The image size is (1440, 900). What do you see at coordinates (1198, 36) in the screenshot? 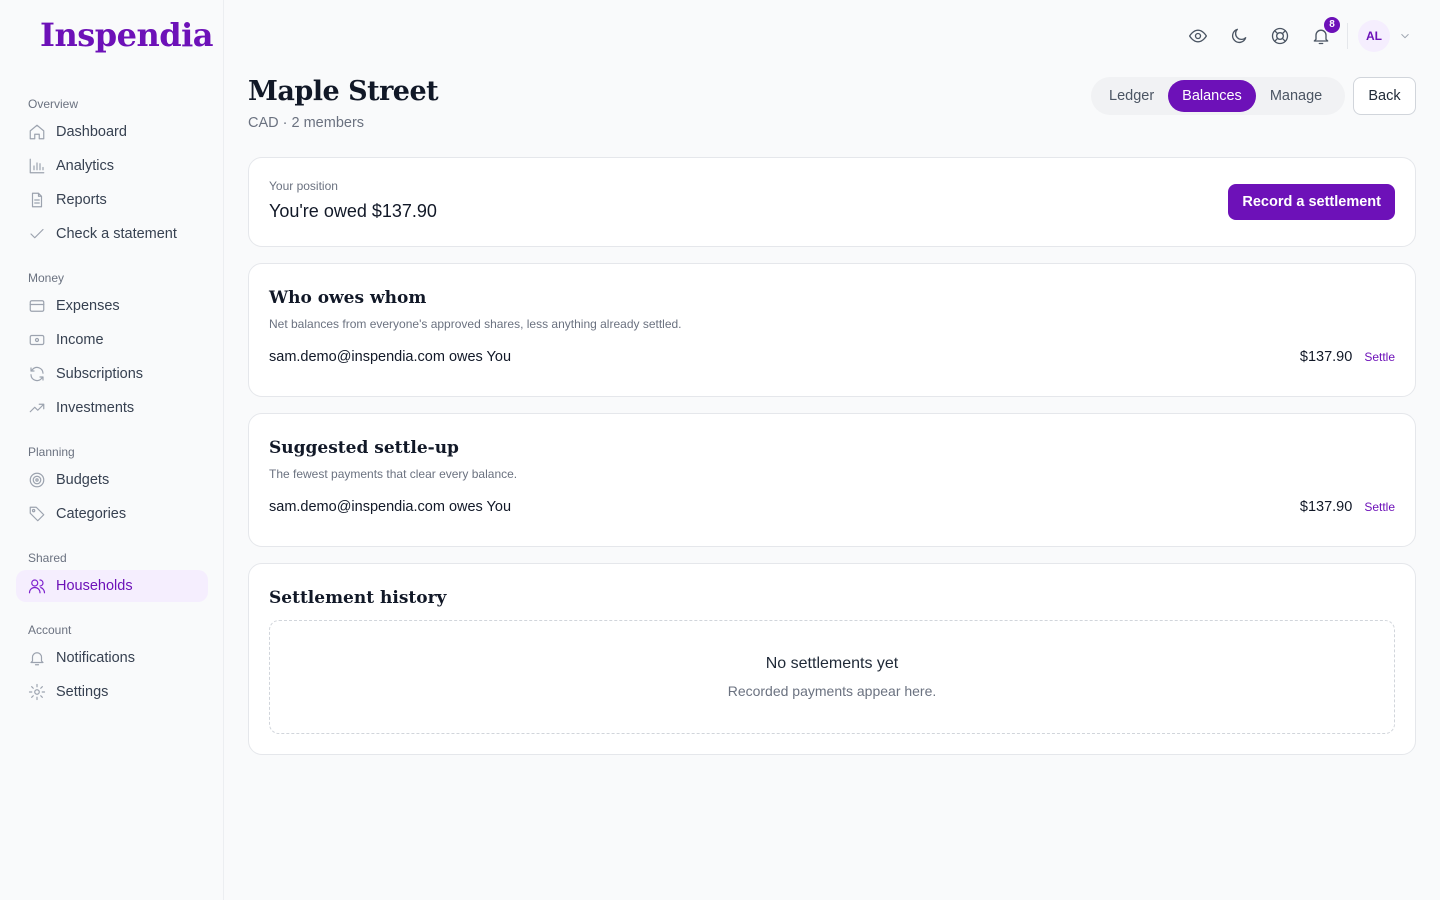
I see `eye-icon` at bounding box center [1198, 36].